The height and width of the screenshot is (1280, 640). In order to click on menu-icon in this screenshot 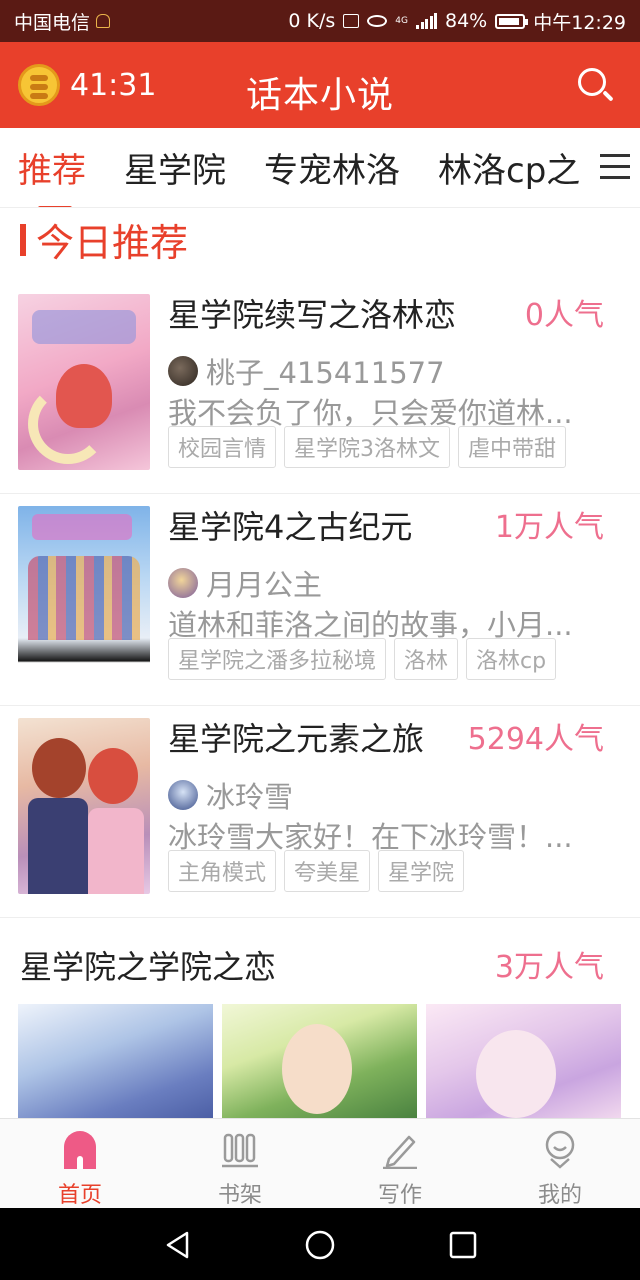, I will do `click(615, 167)`.